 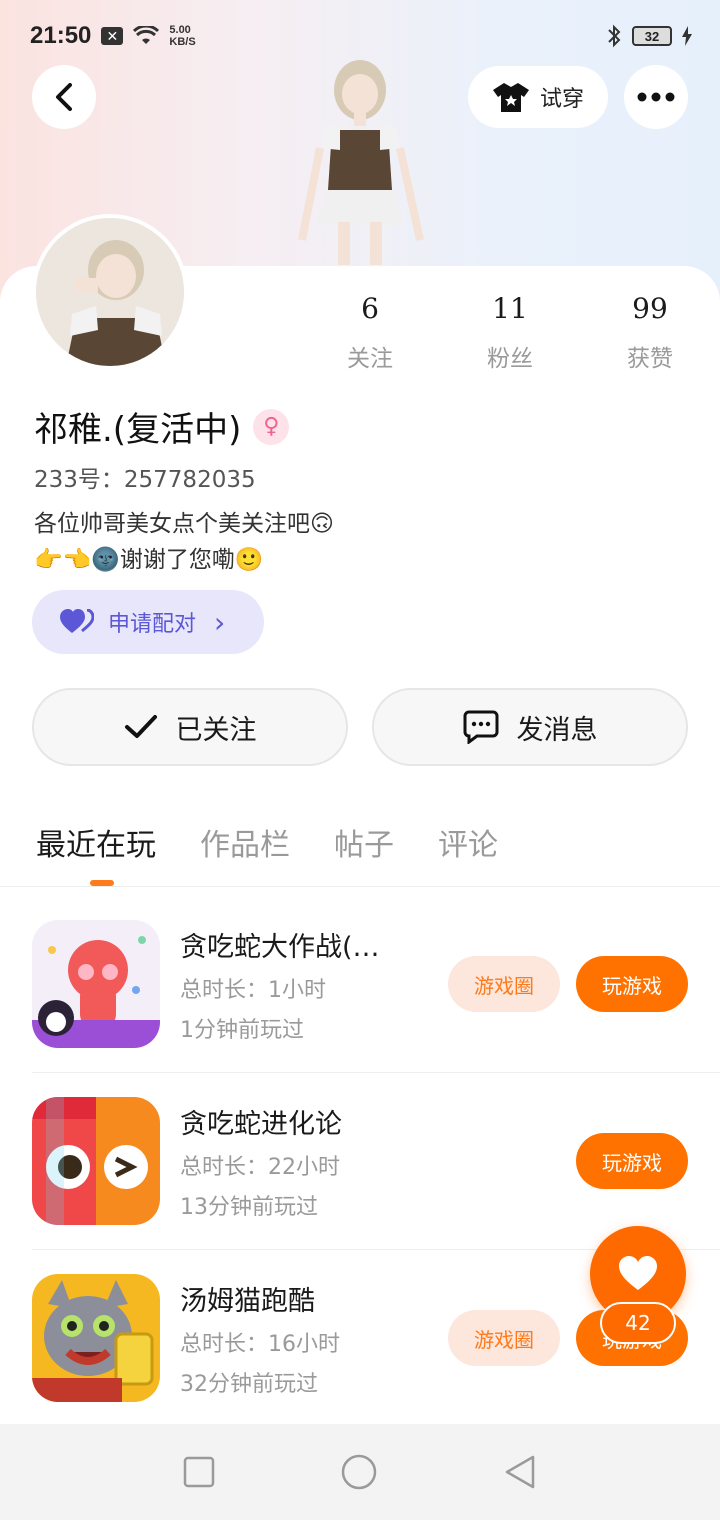 What do you see at coordinates (538, 97) in the screenshot?
I see `tryon-button: 试穿` at bounding box center [538, 97].